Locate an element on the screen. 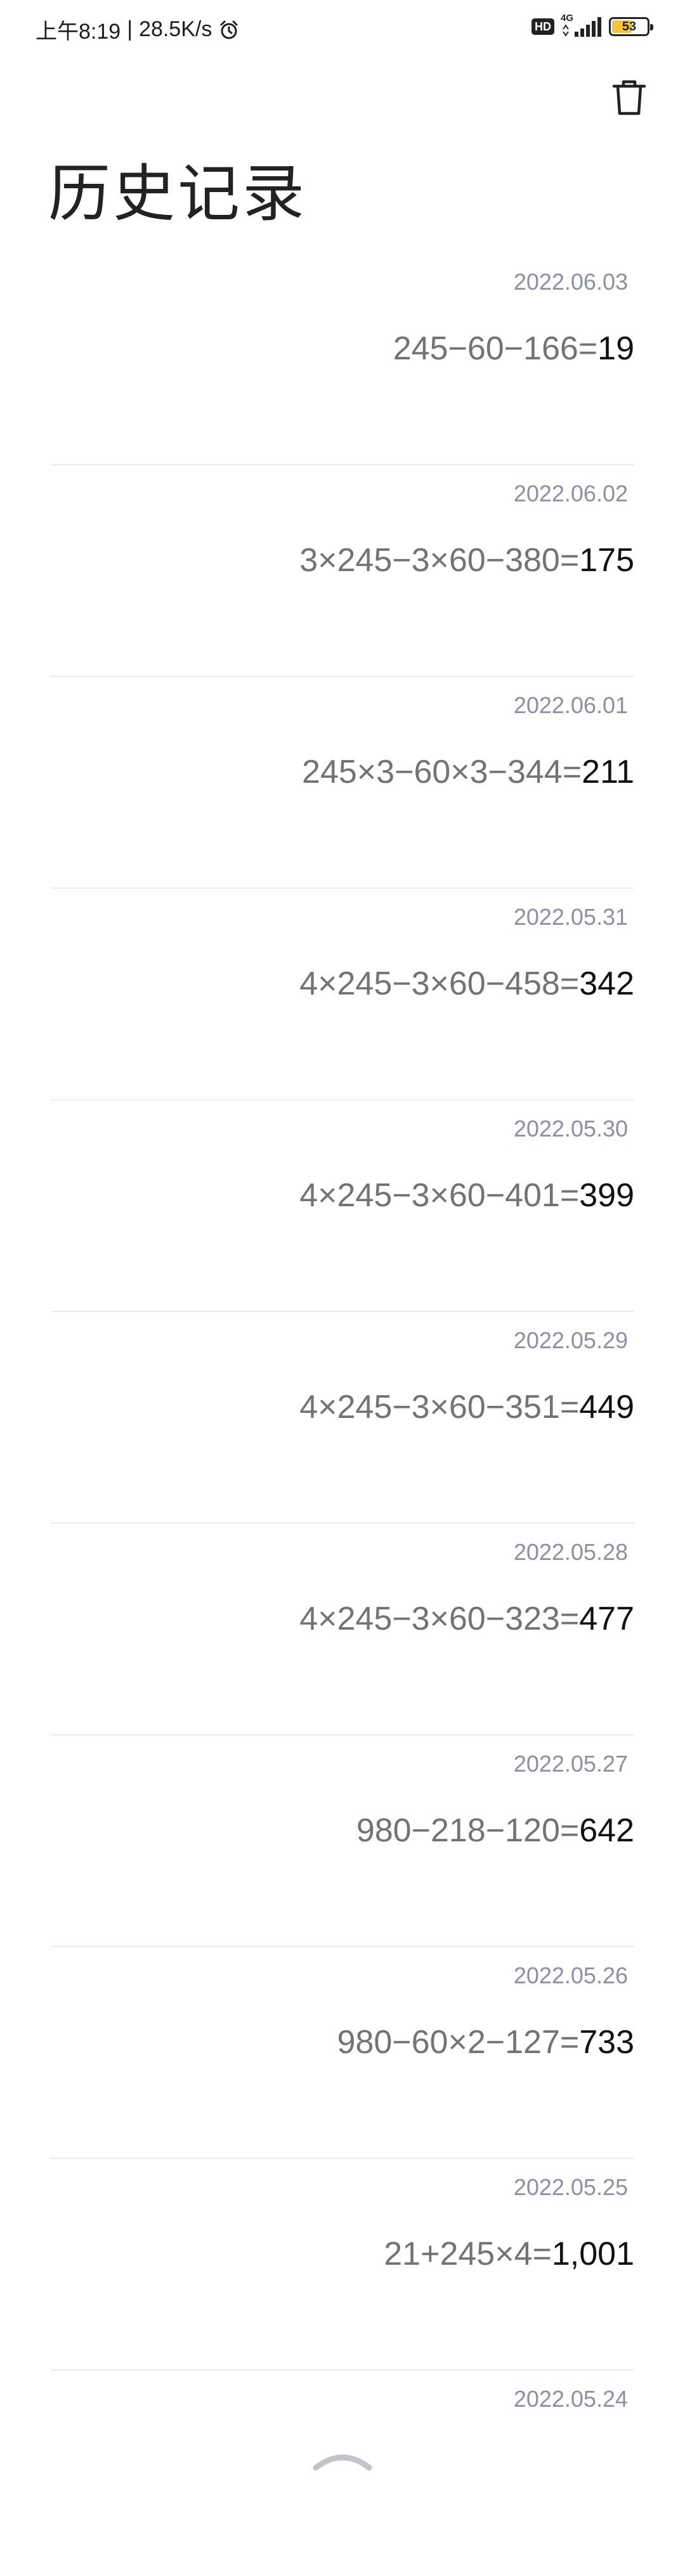 The width and height of the screenshot is (685, 2576). entry-expression: 3×245−3×60−380= is located at coordinates (440, 560).